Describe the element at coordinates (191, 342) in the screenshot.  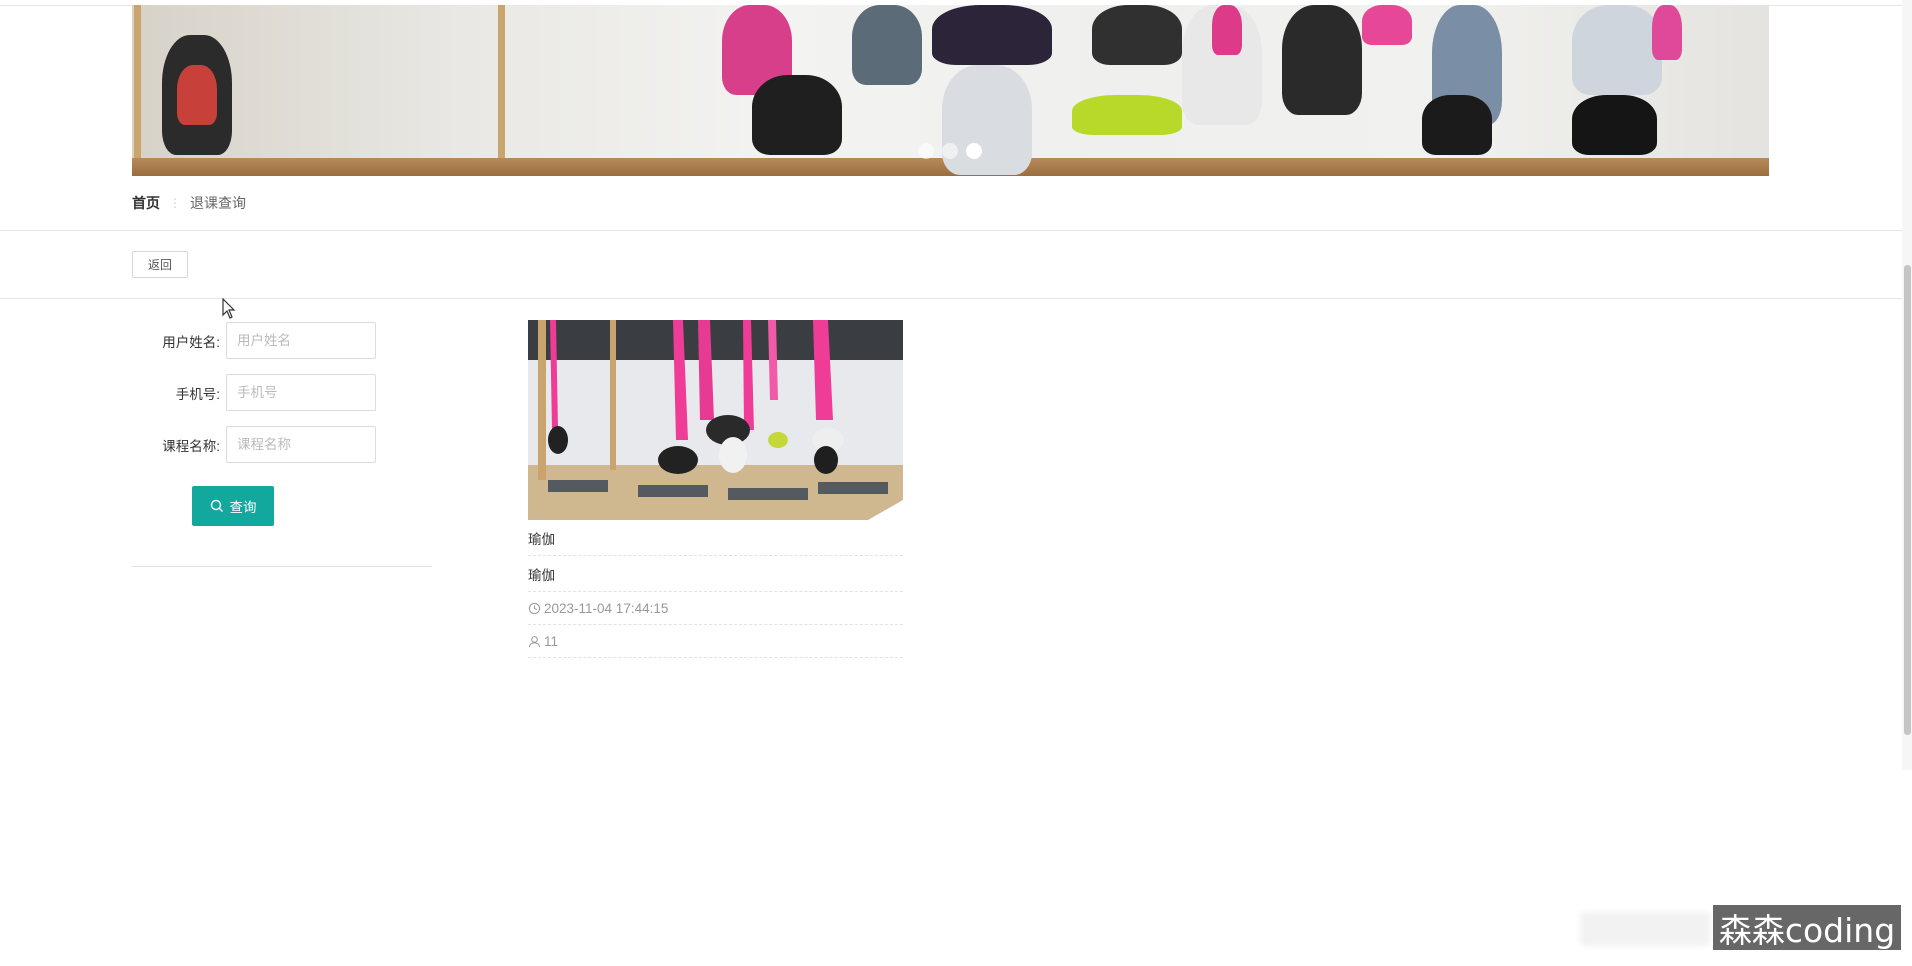
I see `username-label: 用户姓名:` at that location.